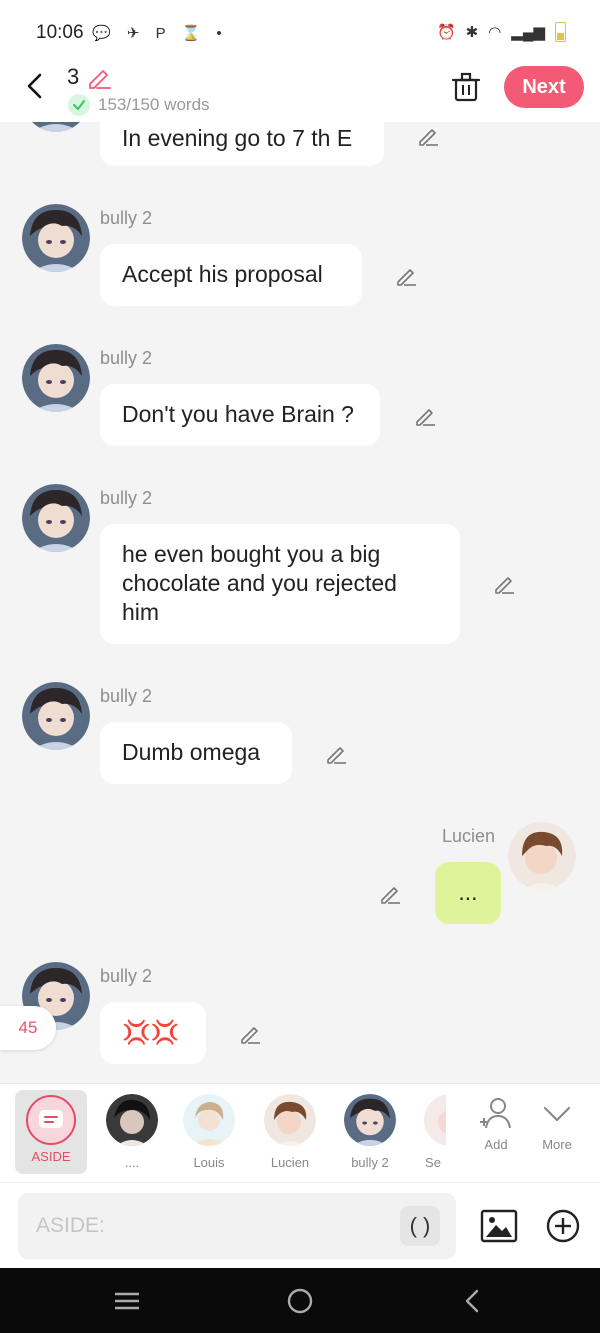 Image resolution: width=600 pixels, height=1333 pixels. Describe the element at coordinates (420, 1226) in the screenshot. I see `parentheses-button: ( )` at that location.